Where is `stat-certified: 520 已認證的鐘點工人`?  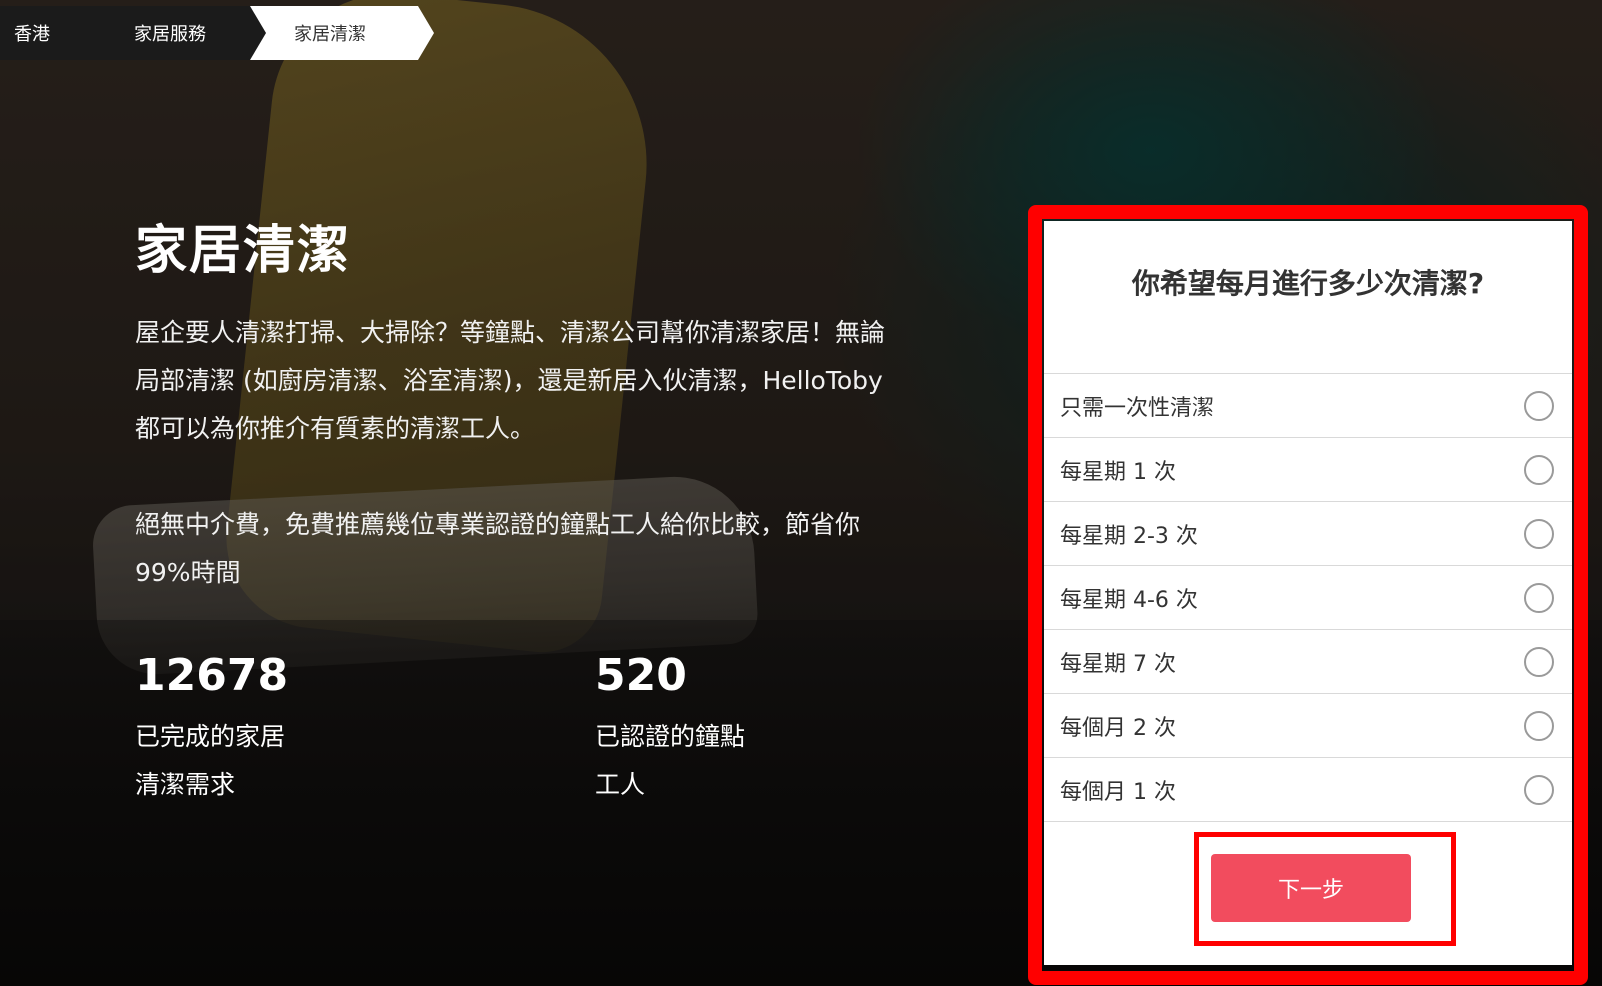 stat-certified: 520 已認證的鐘點工人 is located at coordinates (825, 729).